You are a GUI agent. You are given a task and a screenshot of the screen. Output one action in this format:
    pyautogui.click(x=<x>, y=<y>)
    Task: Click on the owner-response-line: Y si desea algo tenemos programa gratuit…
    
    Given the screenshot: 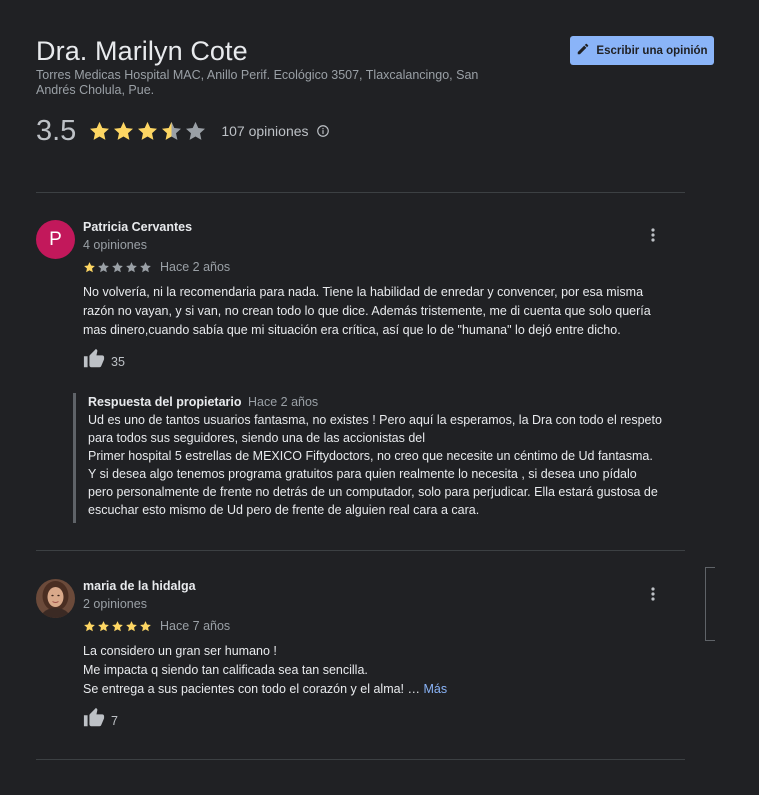 What is the action you would take?
    pyautogui.click(x=362, y=474)
    